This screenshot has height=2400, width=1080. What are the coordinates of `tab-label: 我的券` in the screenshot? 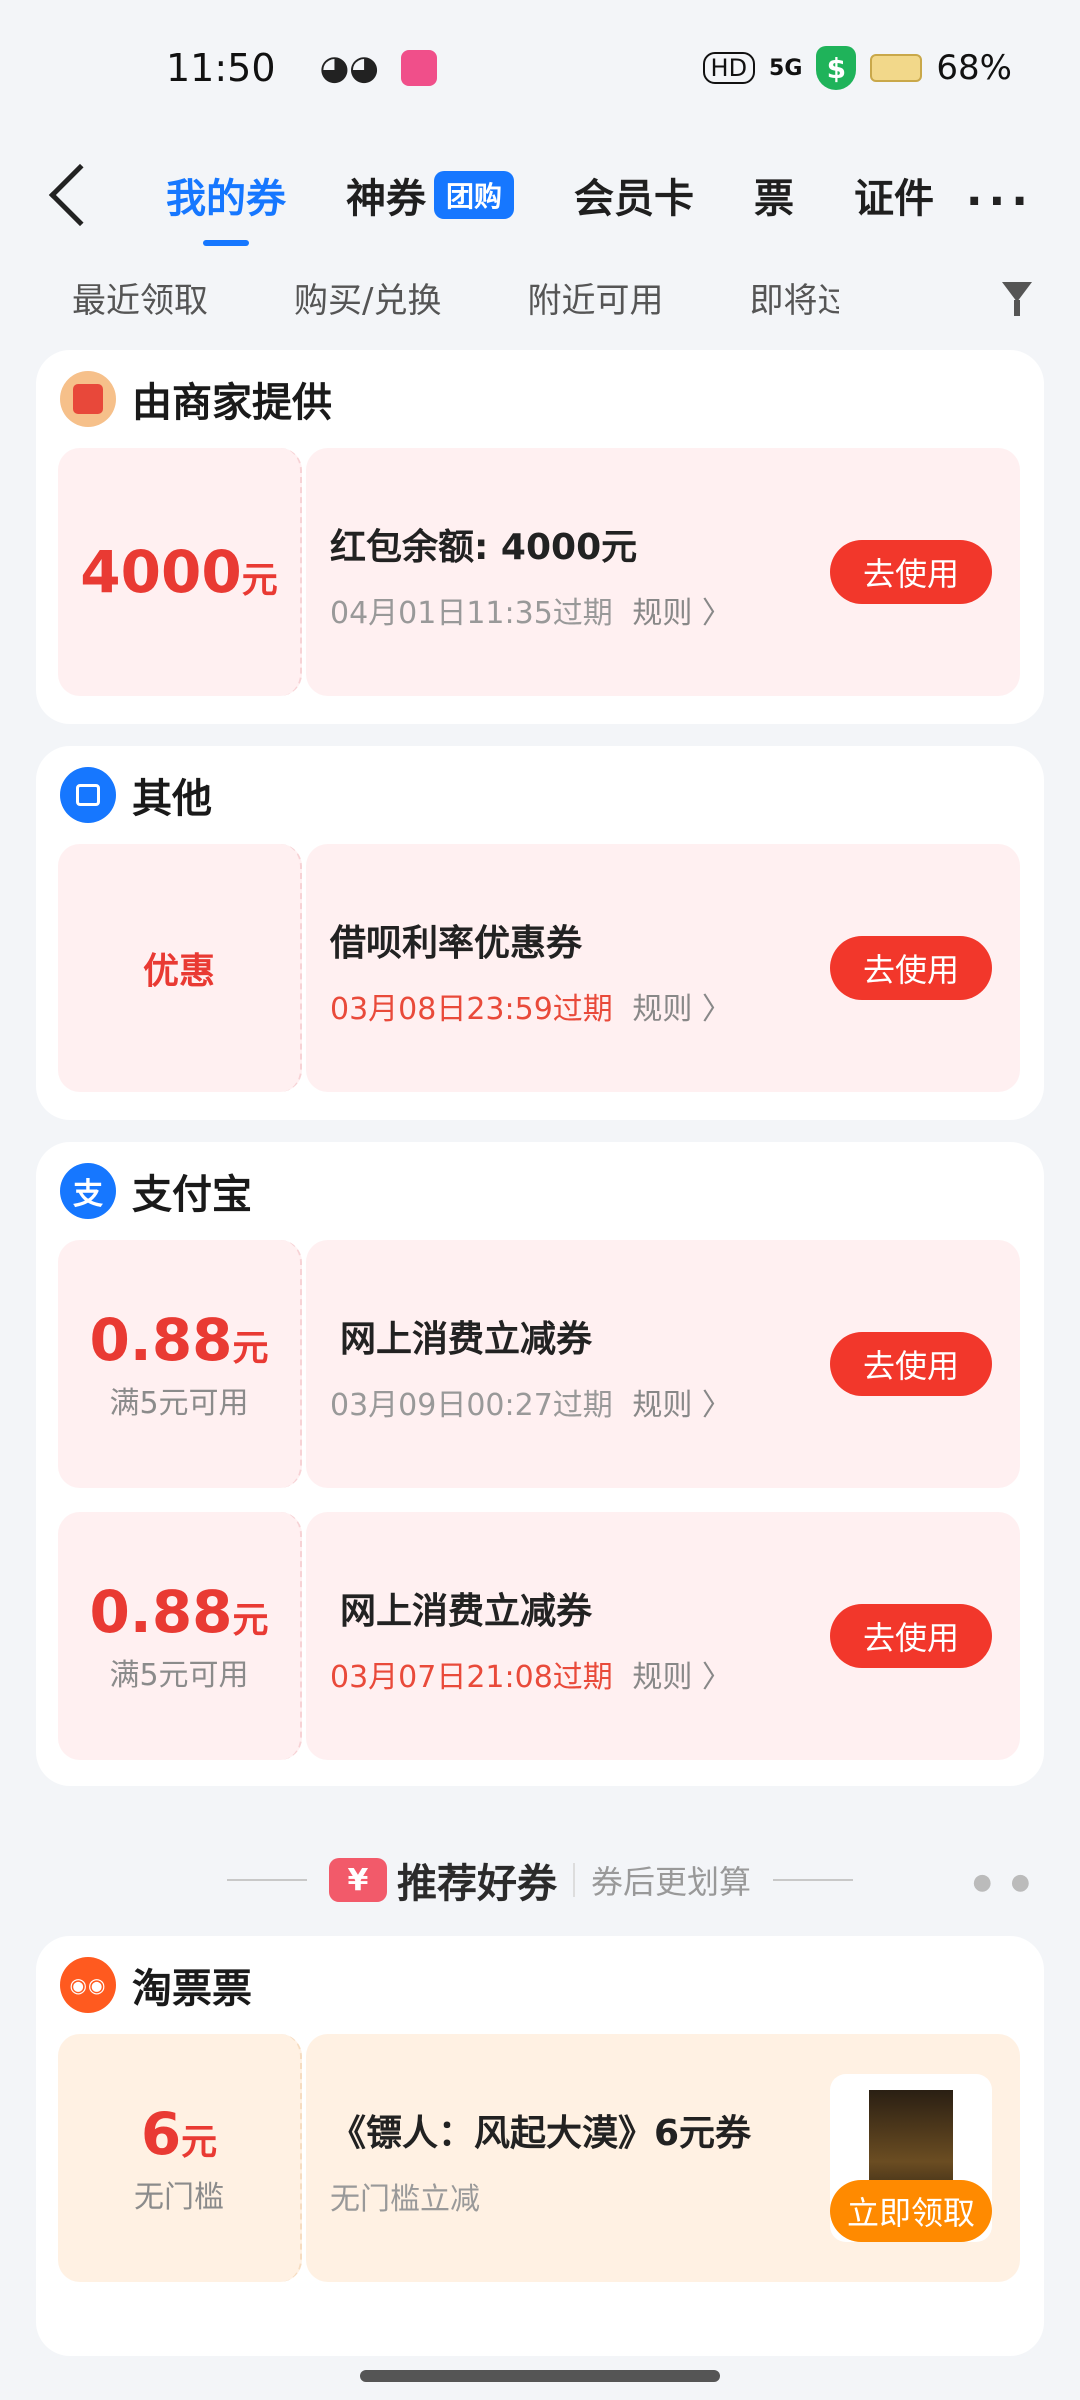 It's located at (226, 199).